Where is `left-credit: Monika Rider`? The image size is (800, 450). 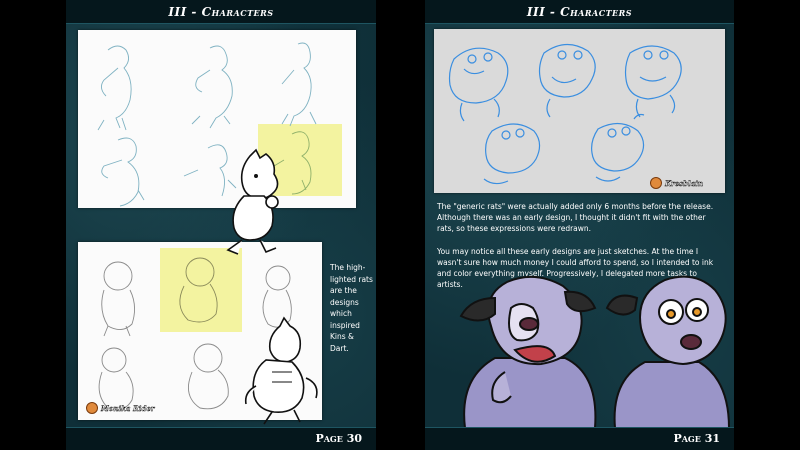 left-credit: Monika Rider is located at coordinates (120, 408).